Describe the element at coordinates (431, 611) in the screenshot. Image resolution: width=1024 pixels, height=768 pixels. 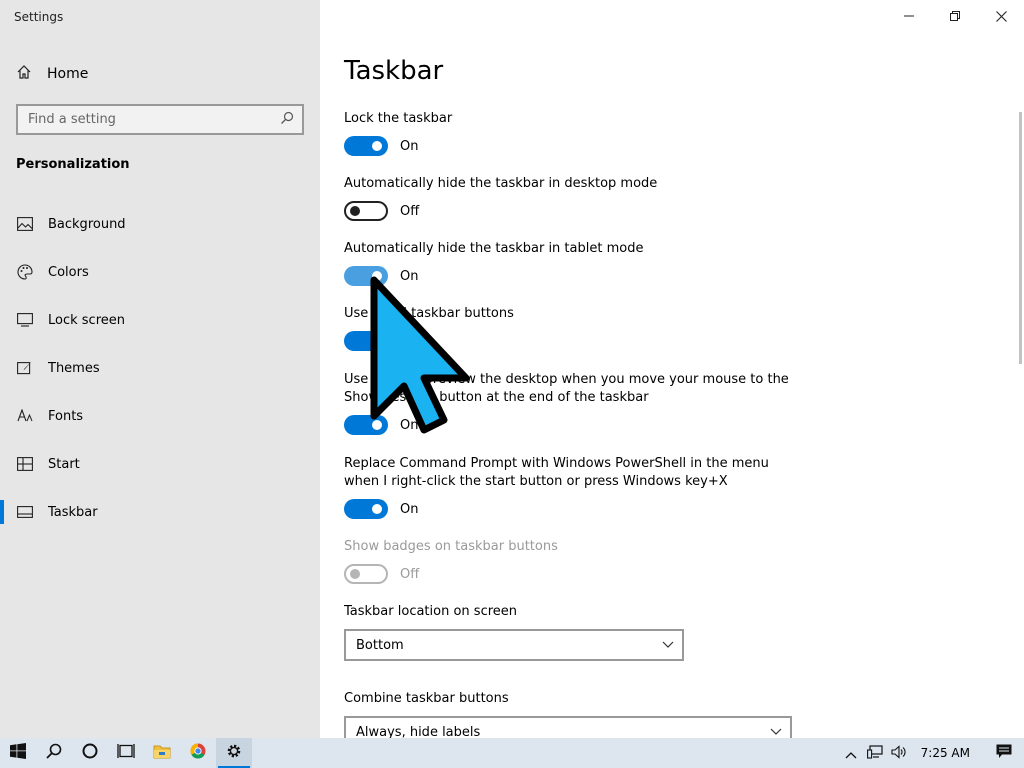
I see `setting-label: Taskbar location on screen` at that location.